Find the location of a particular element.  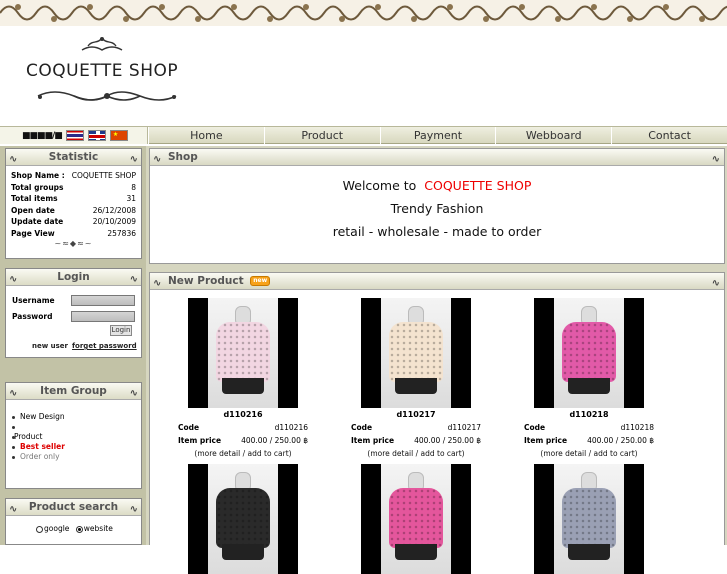

forget-password-link: forget password is located at coordinates (104, 346).